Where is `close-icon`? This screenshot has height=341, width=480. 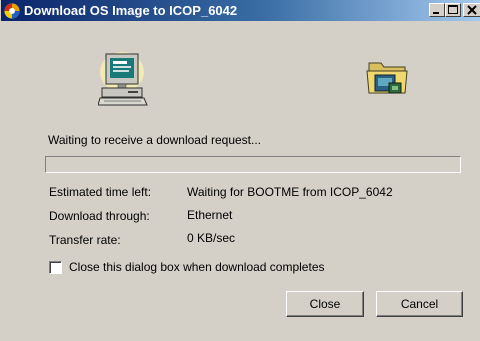 close-icon is located at coordinates (472, 10).